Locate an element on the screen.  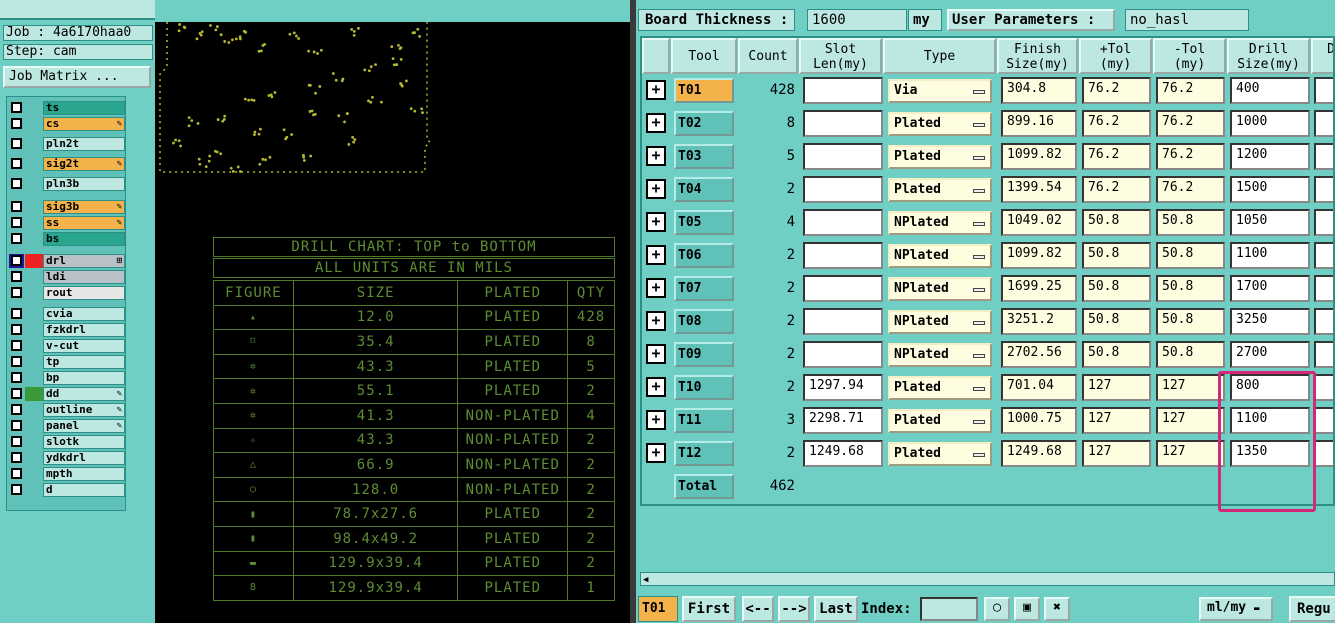
layer-name: cs ✎ is located at coordinates (84, 124).